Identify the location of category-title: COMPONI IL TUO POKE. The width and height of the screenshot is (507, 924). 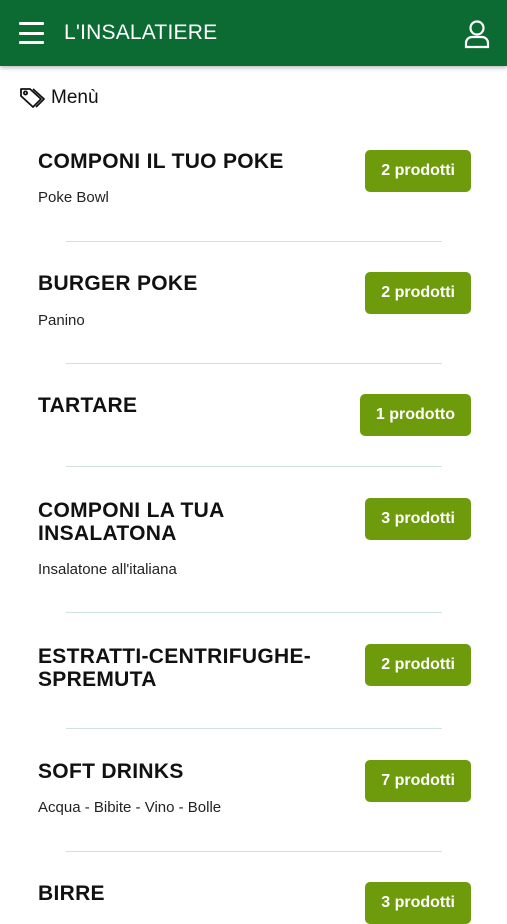
(161, 161).